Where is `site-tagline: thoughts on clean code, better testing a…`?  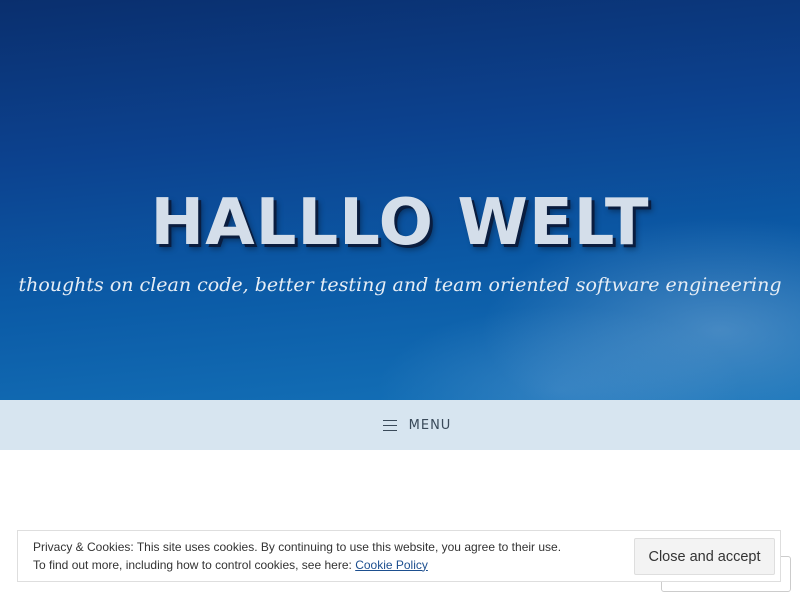 site-tagline: thoughts on clean code, better testing a… is located at coordinates (400, 285).